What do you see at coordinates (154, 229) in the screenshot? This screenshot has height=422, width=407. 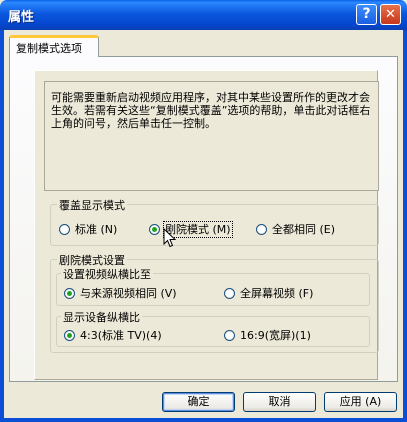 I see `radio-theater-mode-dot` at bounding box center [154, 229].